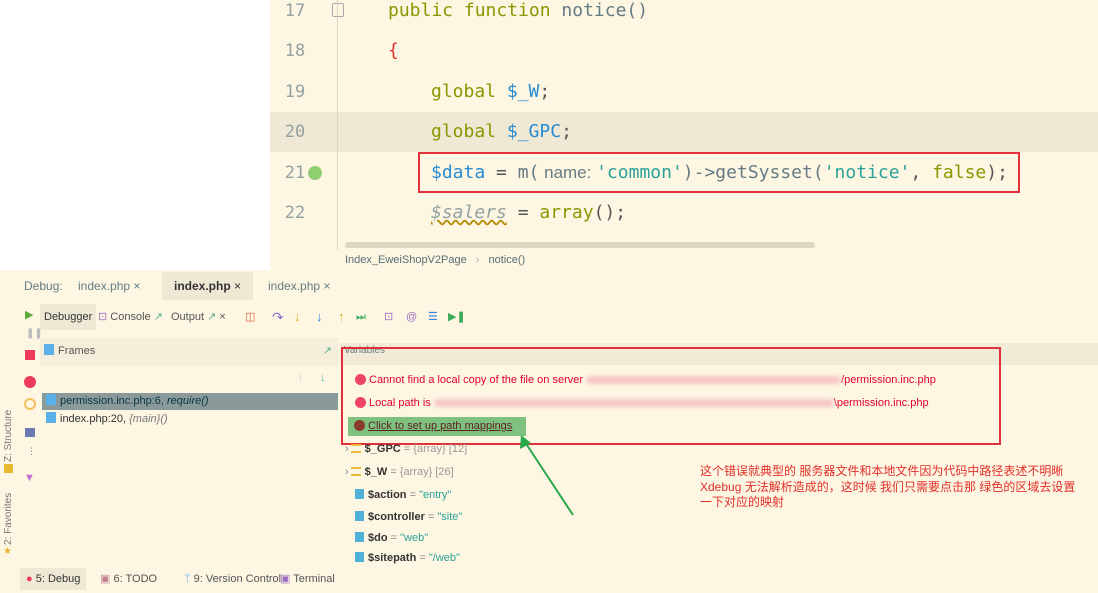 This screenshot has height=593, width=1098. I want to click on step-into-icon: ↓, so click(297, 317).